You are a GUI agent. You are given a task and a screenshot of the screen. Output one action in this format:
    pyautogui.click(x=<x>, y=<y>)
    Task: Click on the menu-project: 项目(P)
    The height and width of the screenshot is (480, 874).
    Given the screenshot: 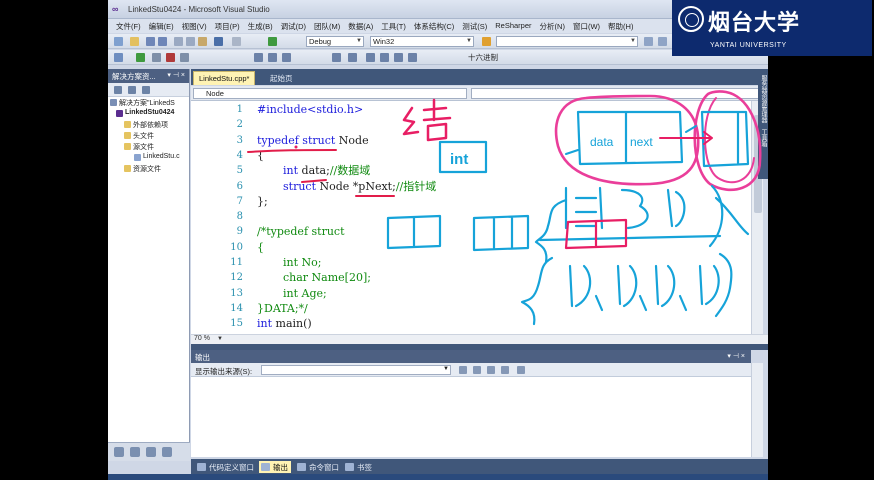 What is the action you would take?
    pyautogui.click(x=227, y=26)
    